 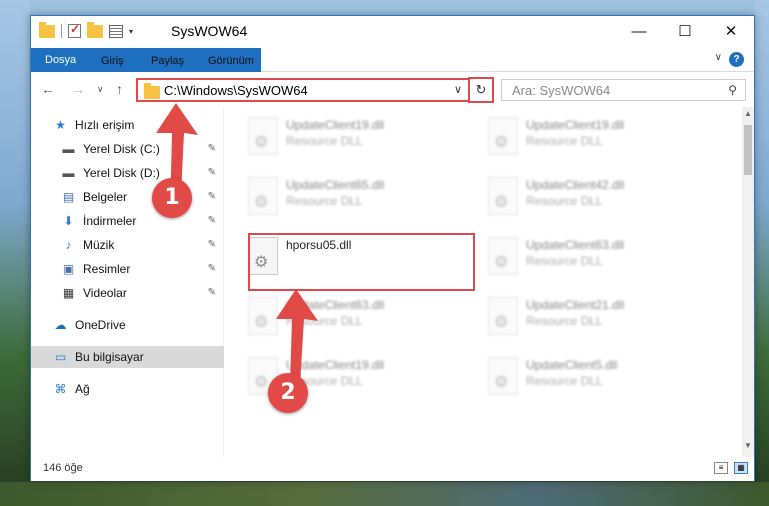 What do you see at coordinates (68, 269) in the screenshot?
I see `pictures-icon: ▣` at bounding box center [68, 269].